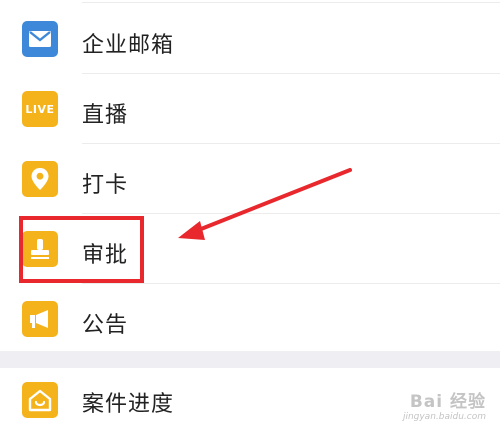 The image size is (500, 430). What do you see at coordinates (447, 402) in the screenshot?
I see `watermark-brand: Bai 经验` at bounding box center [447, 402].